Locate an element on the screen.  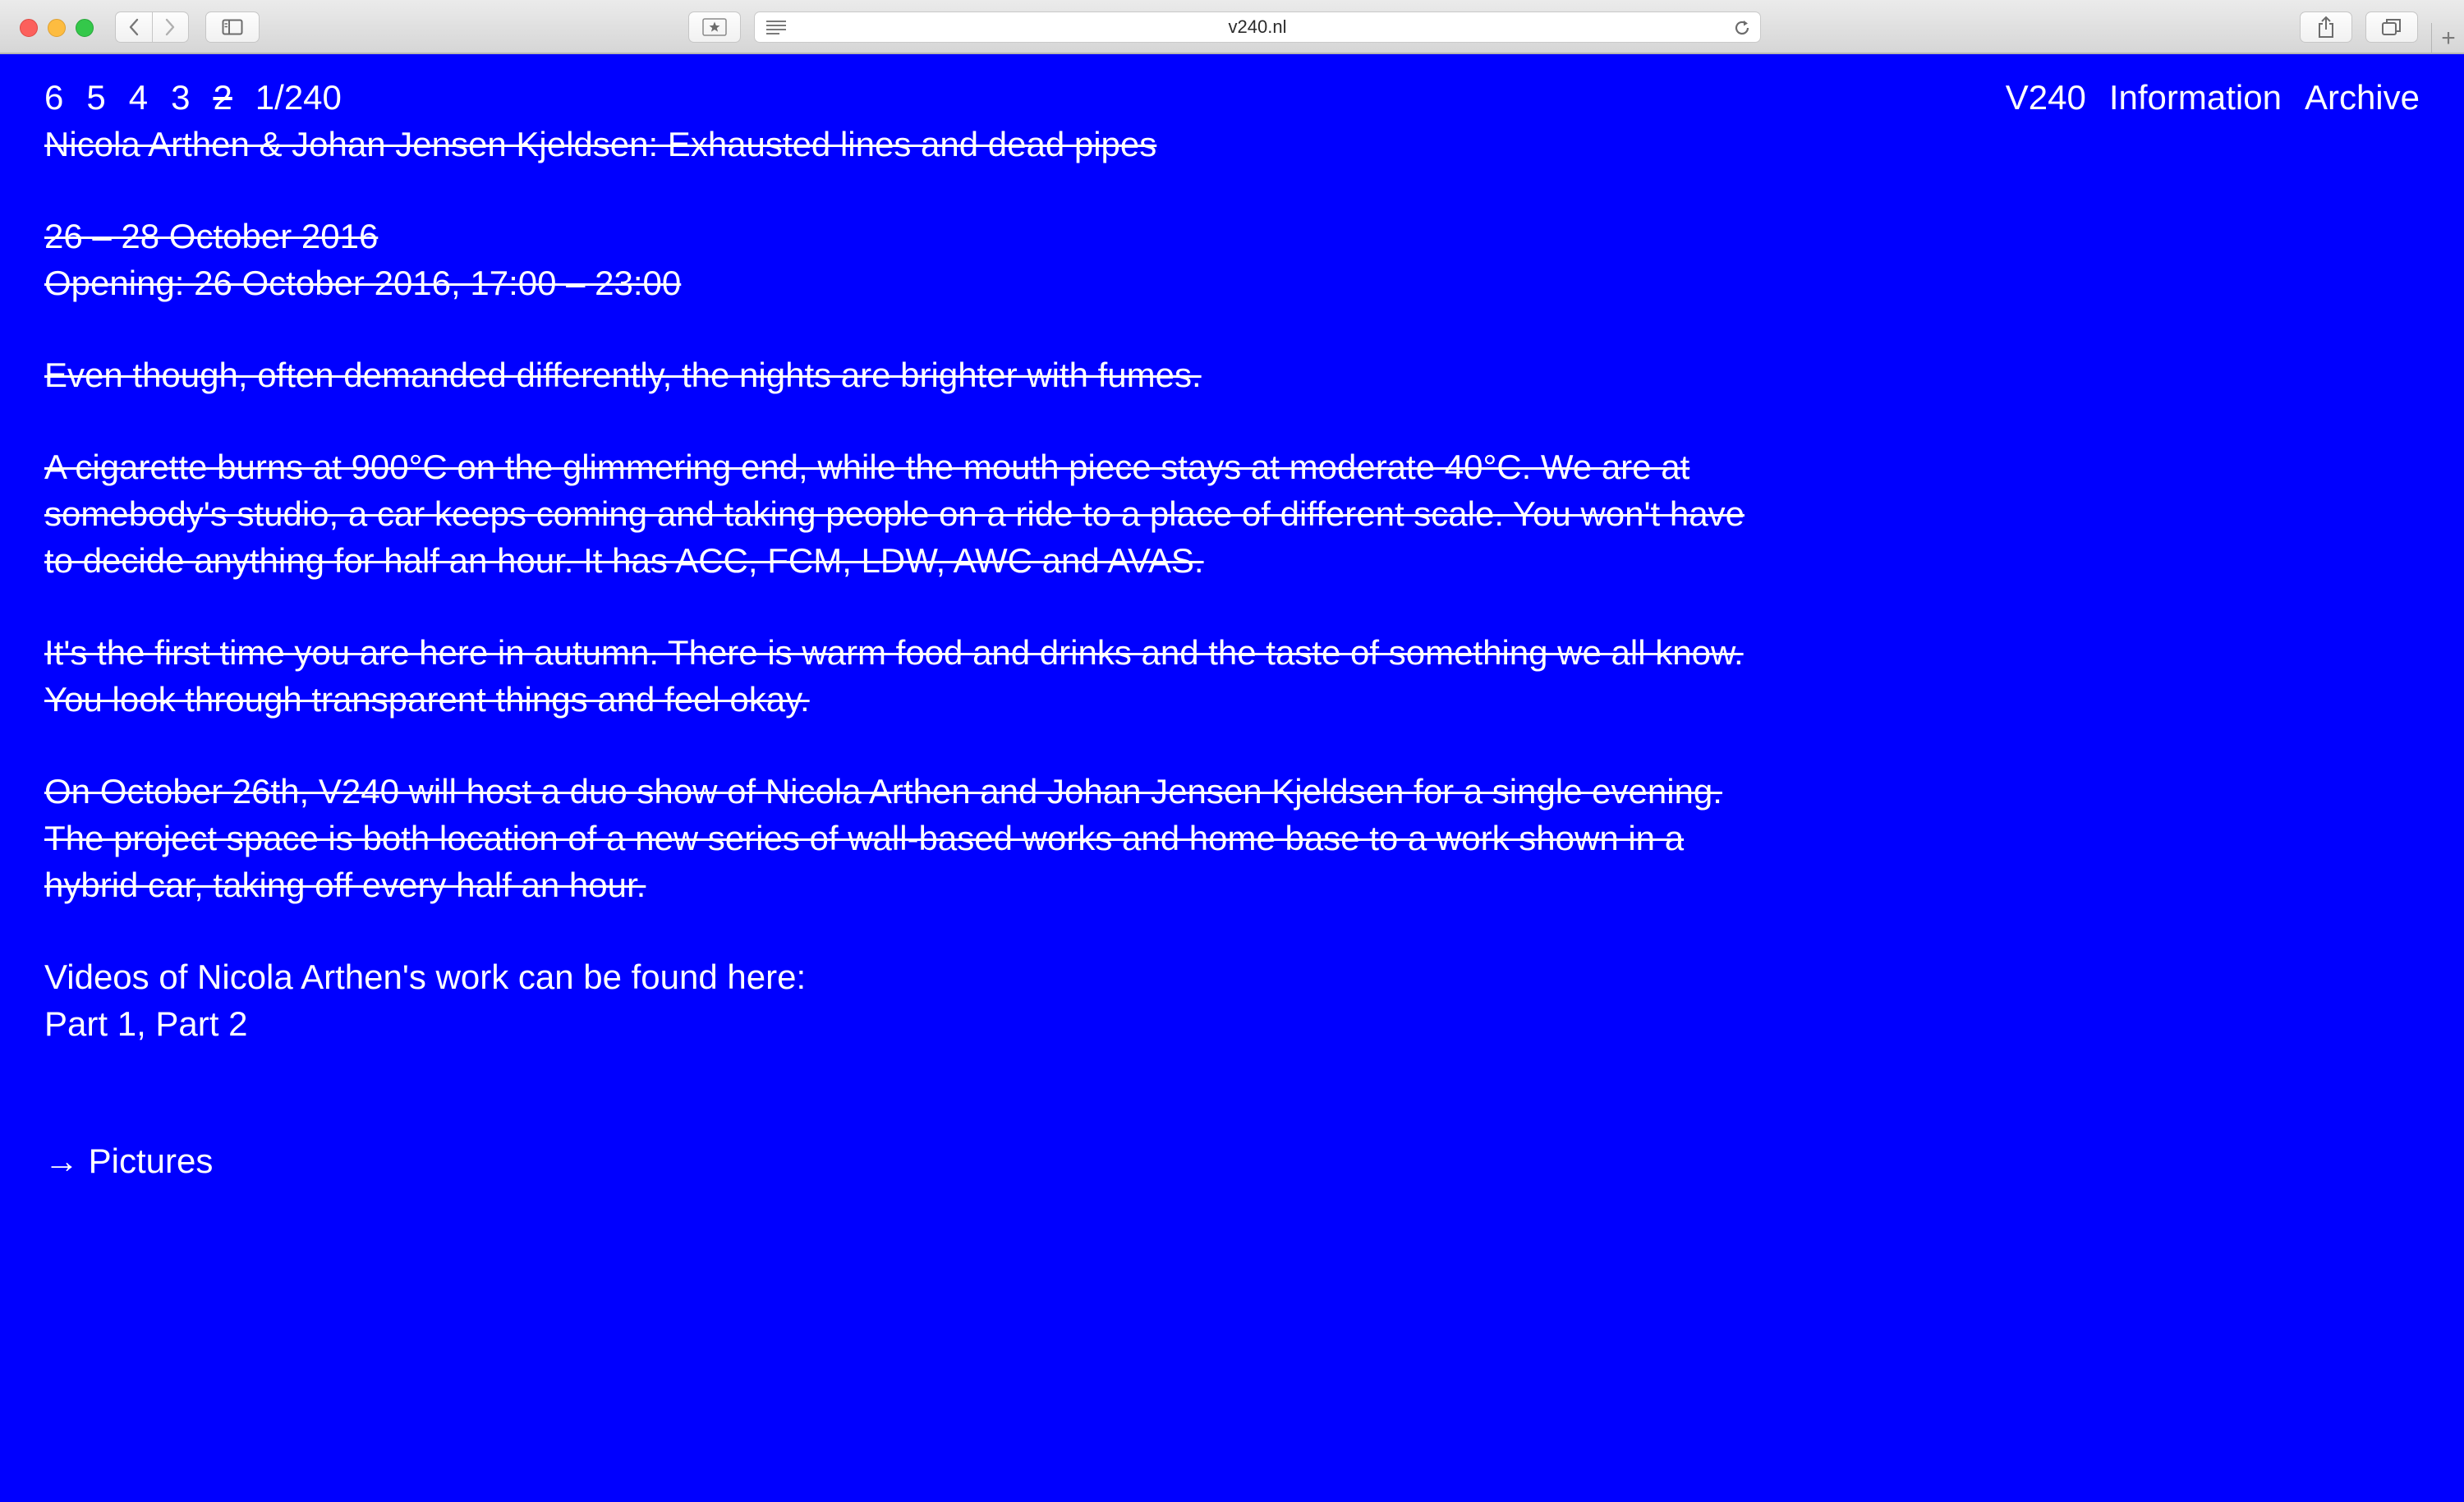
sidebar-button is located at coordinates (232, 27).